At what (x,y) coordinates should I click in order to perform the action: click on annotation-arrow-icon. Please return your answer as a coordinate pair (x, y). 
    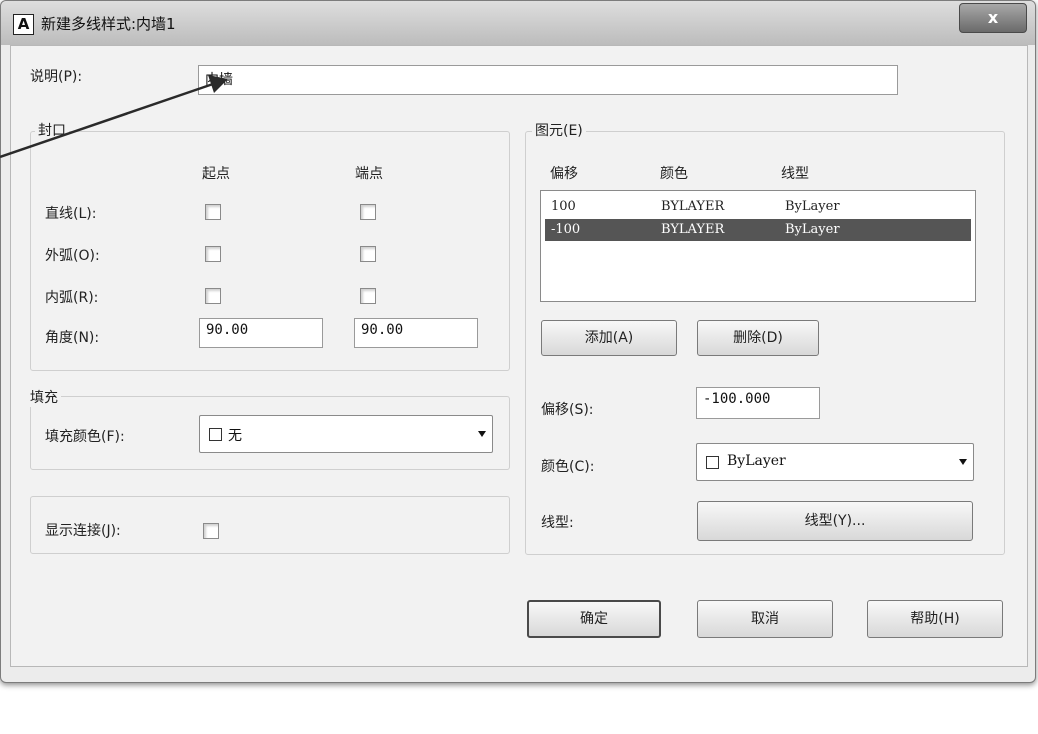
    Looking at the image, I should click on (114, 117).